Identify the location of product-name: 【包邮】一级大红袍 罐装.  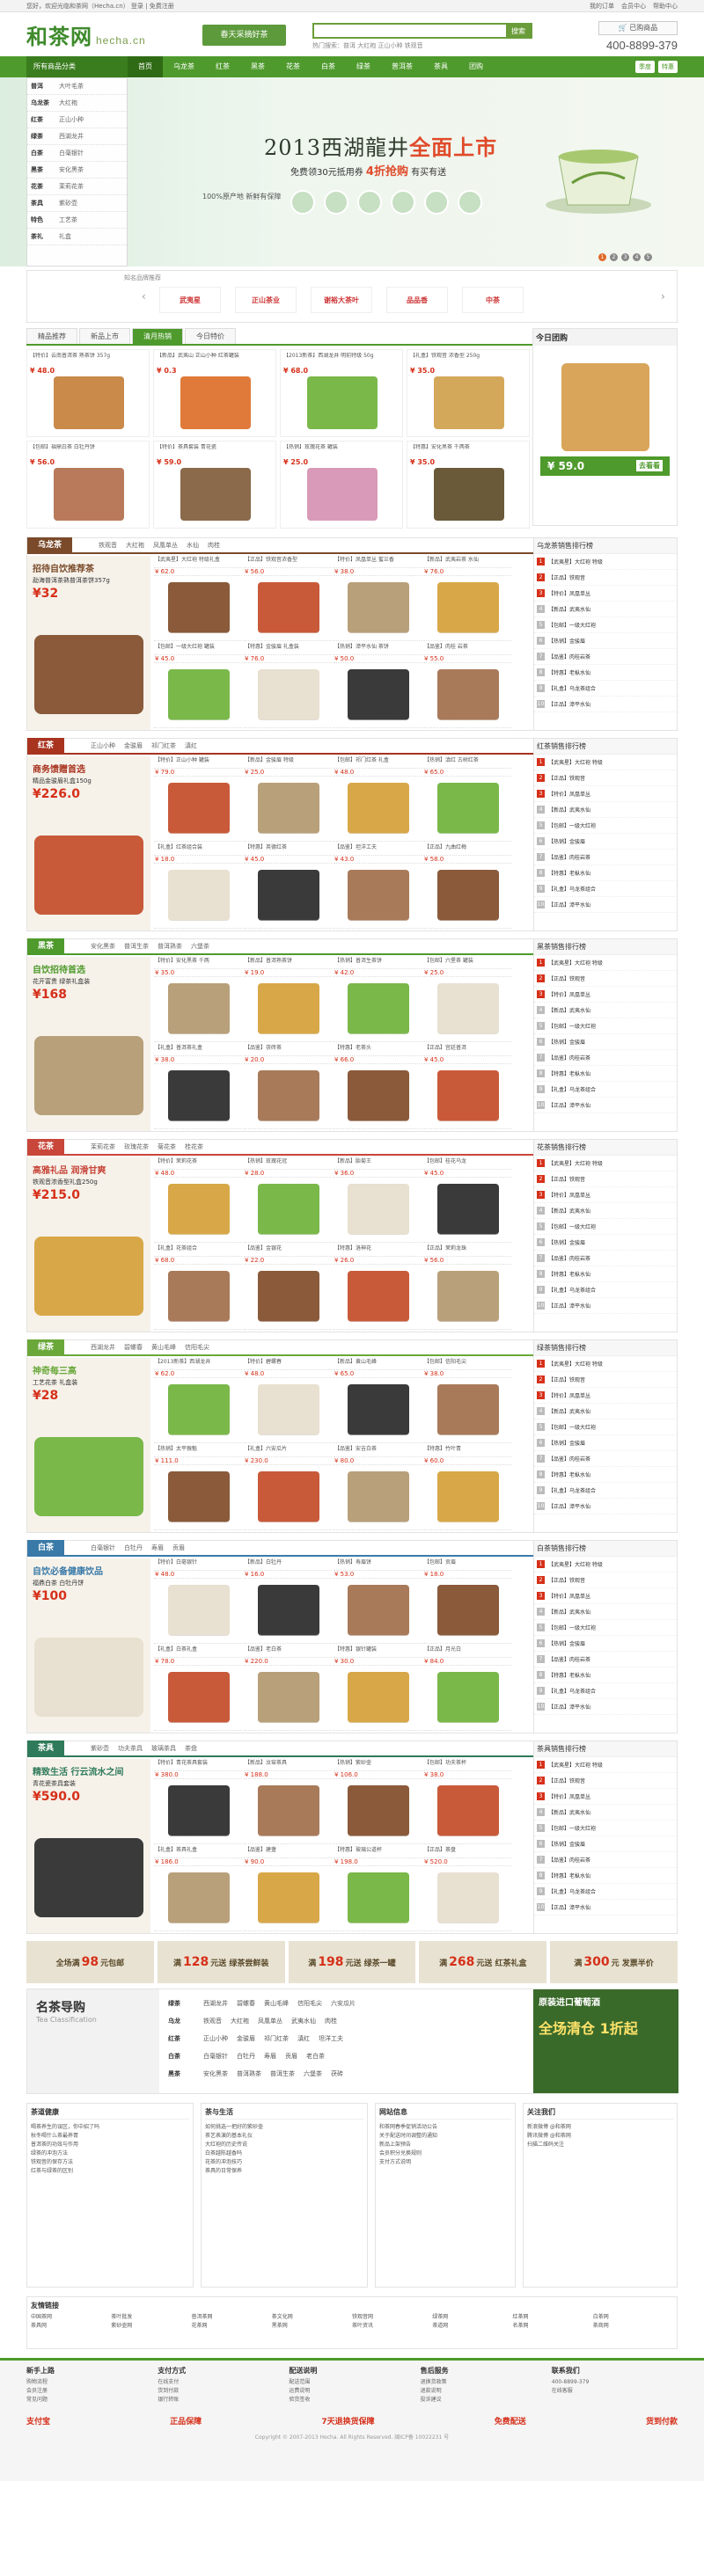
(198, 649).